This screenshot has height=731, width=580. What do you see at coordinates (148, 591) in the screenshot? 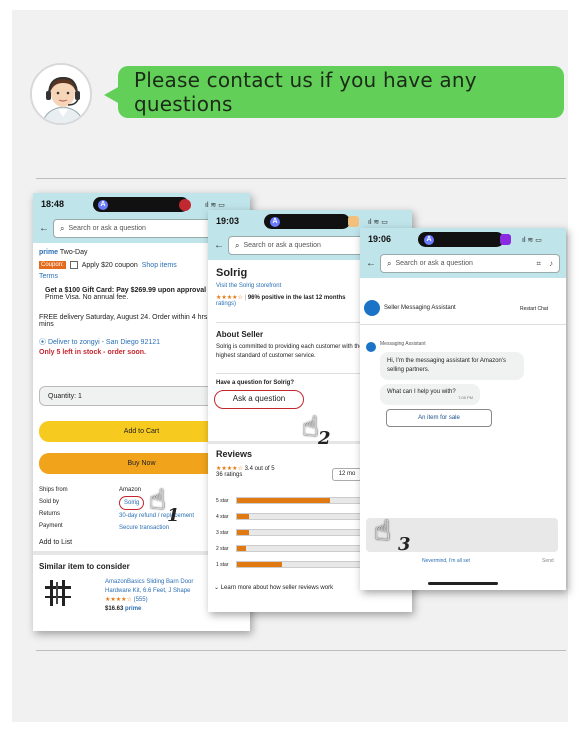
I see `similar-item-name2: Hardware Kit, 6.6 Feet, J Shape` at bounding box center [148, 591].